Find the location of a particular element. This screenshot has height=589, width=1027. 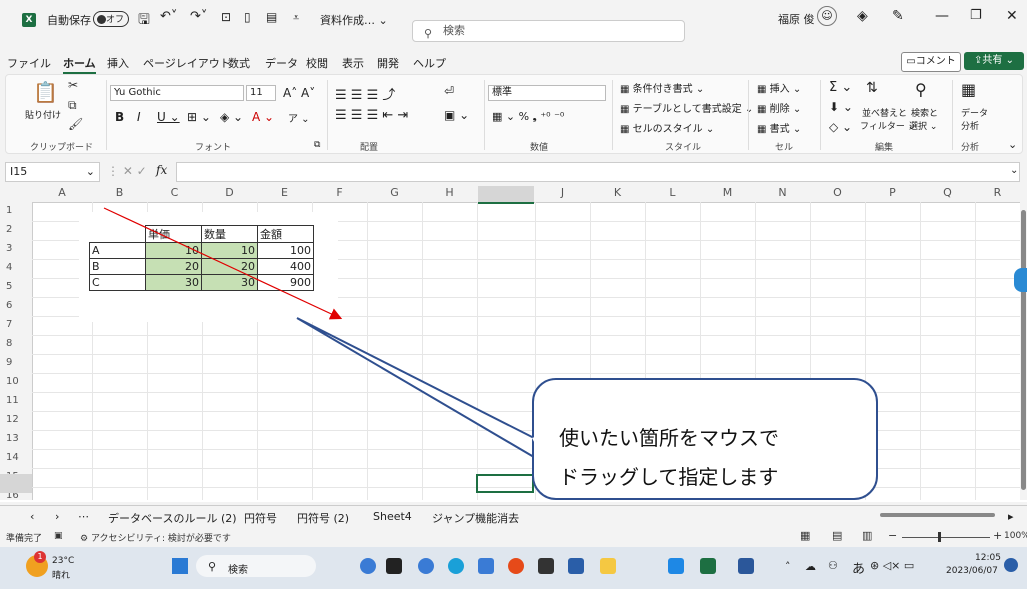

tray-cloud-icon: ☁ is located at coordinates (810, 566).